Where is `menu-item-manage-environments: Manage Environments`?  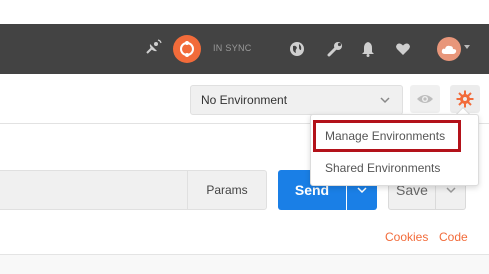 menu-item-manage-environments: Manage Environments is located at coordinates (394, 136).